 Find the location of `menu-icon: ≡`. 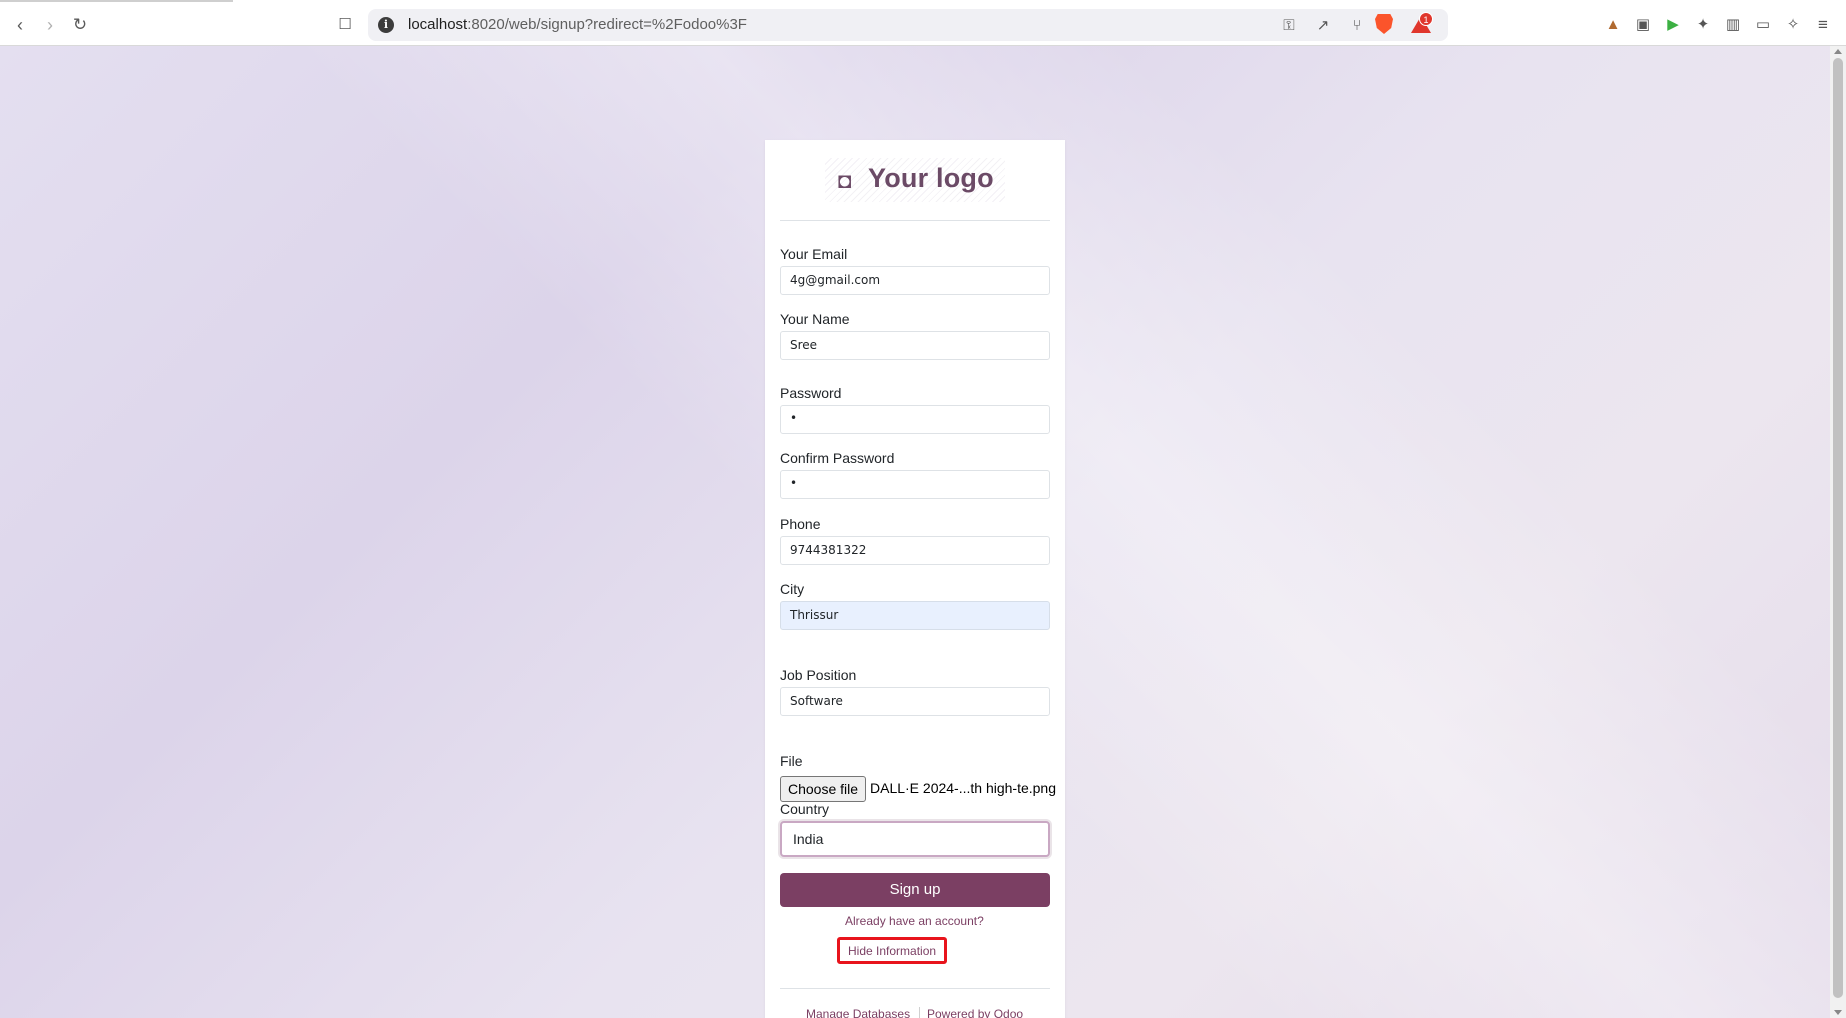

menu-icon: ≡ is located at coordinates (1823, 25).